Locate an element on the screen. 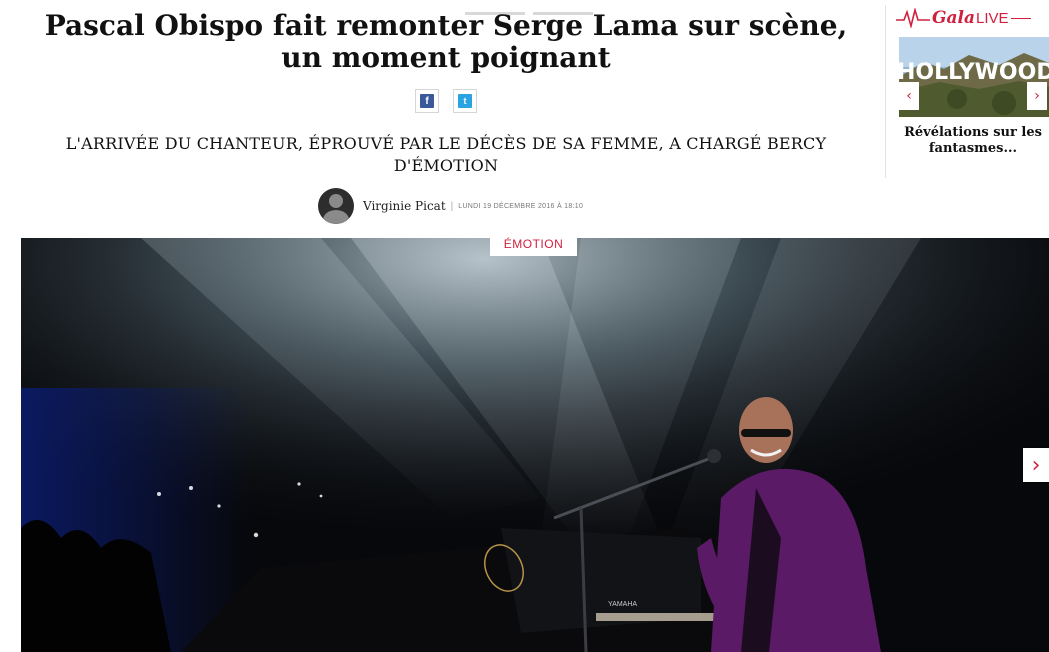  thumb-next-button: › is located at coordinates (1037, 96).